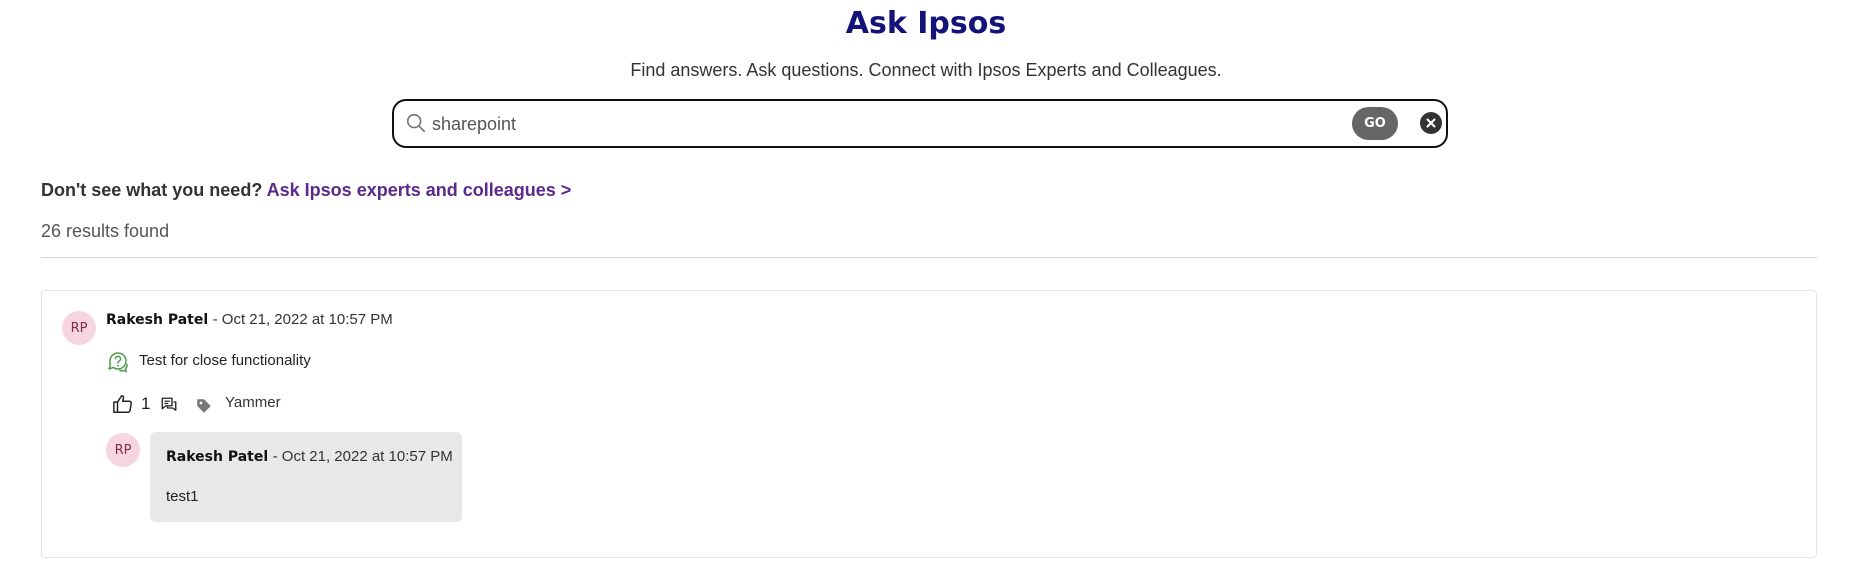 The image size is (1852, 563). Describe the element at coordinates (182, 496) in the screenshot. I see `reply-text: test1` at that location.